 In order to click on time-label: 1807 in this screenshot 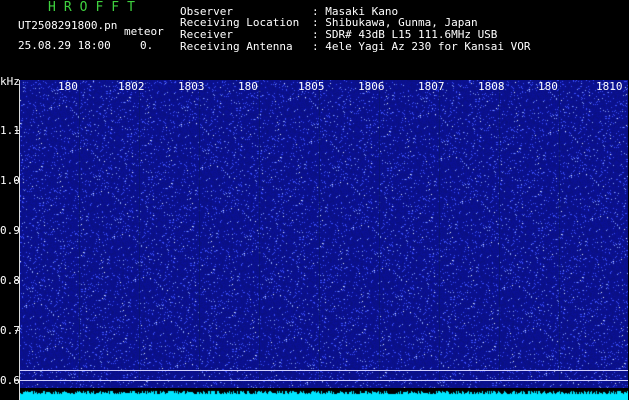, I will do `click(431, 86)`.